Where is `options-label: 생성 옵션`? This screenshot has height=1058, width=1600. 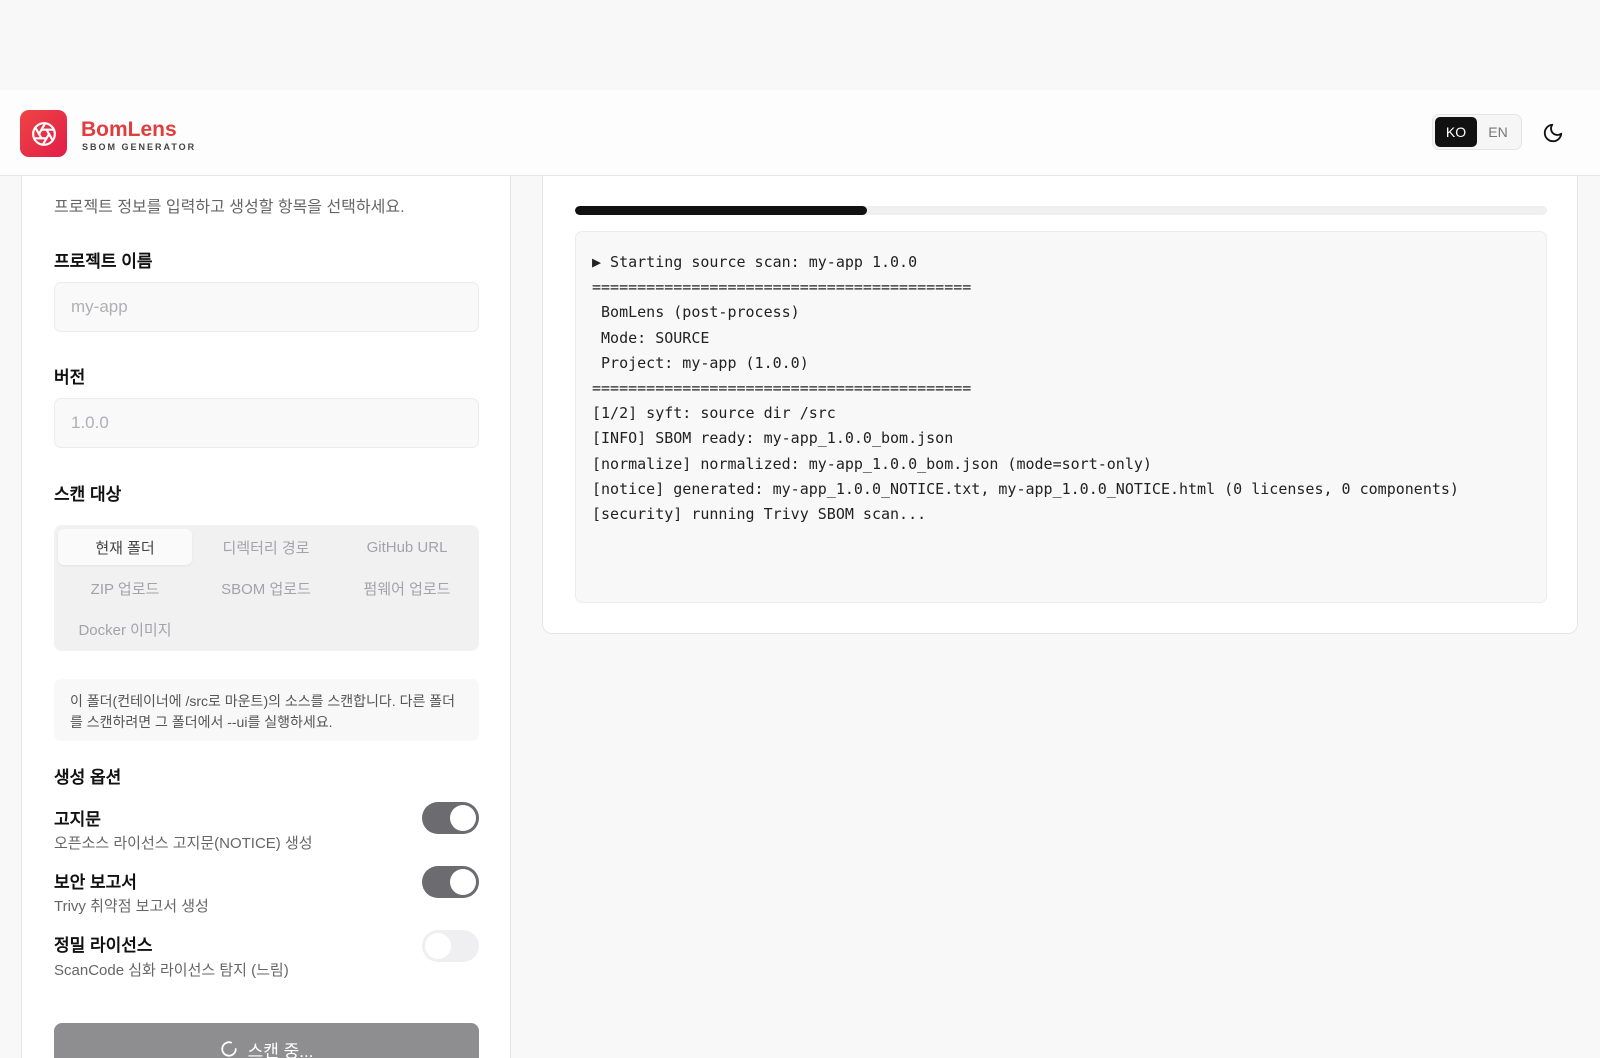 options-label: 생성 옵션 is located at coordinates (88, 777).